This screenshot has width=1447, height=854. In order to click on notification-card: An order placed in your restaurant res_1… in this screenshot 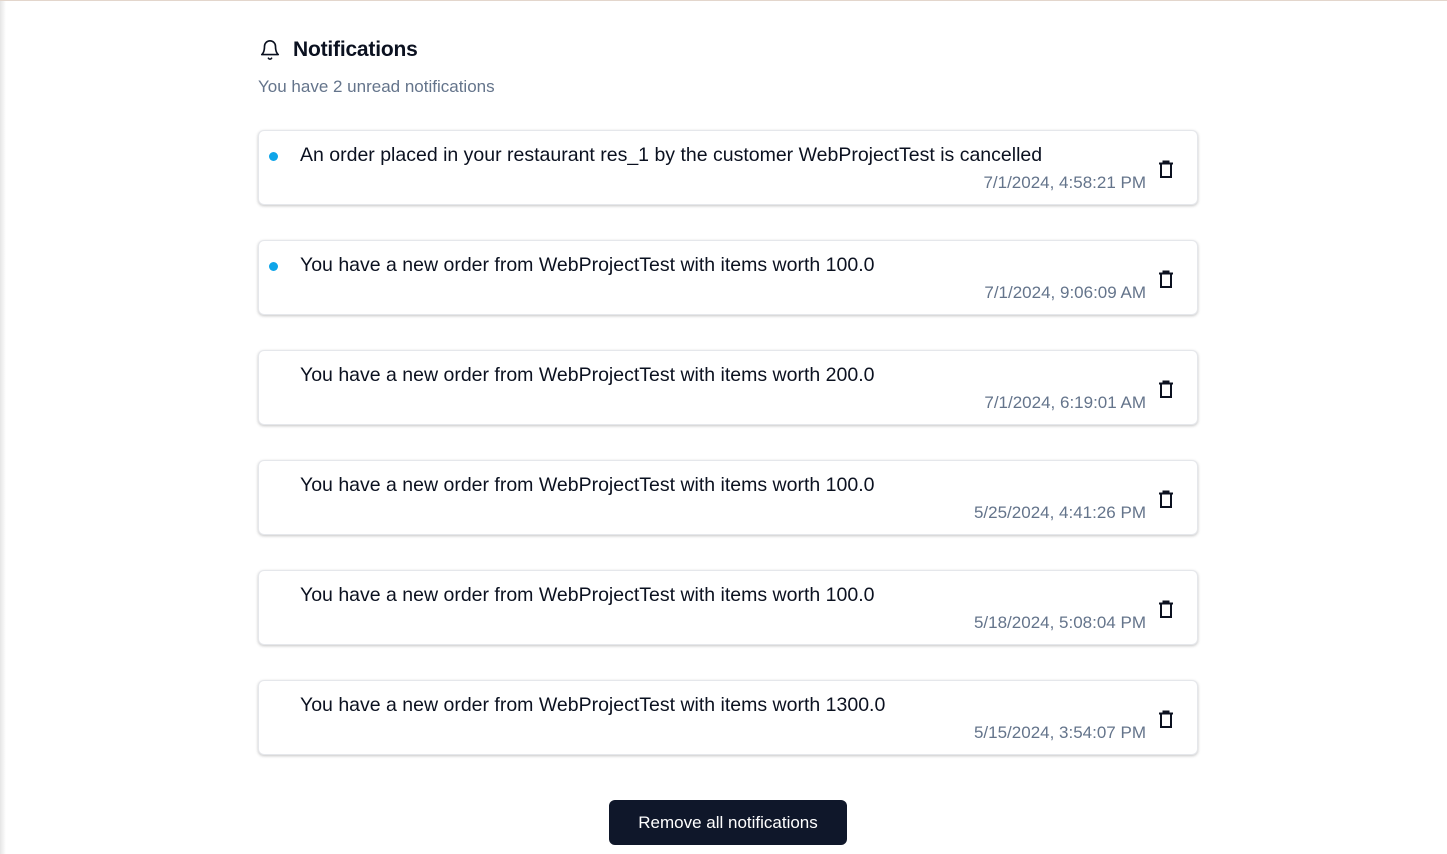, I will do `click(728, 167)`.